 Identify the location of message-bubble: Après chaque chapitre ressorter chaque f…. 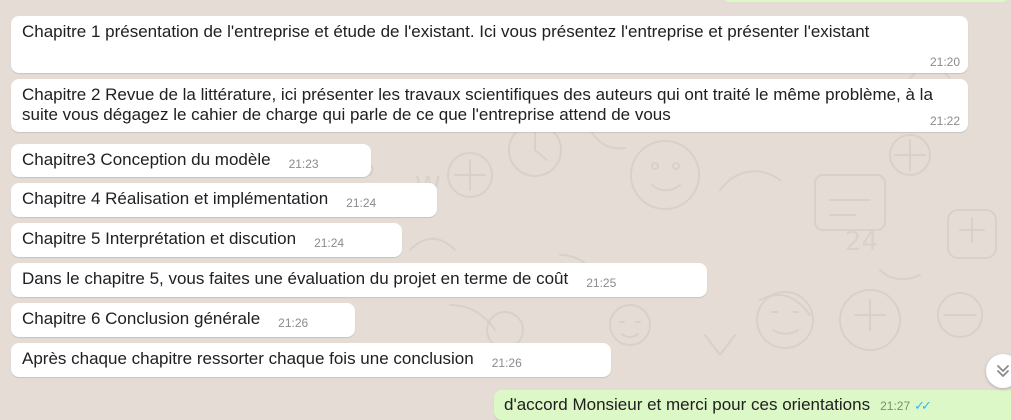
(311, 360).